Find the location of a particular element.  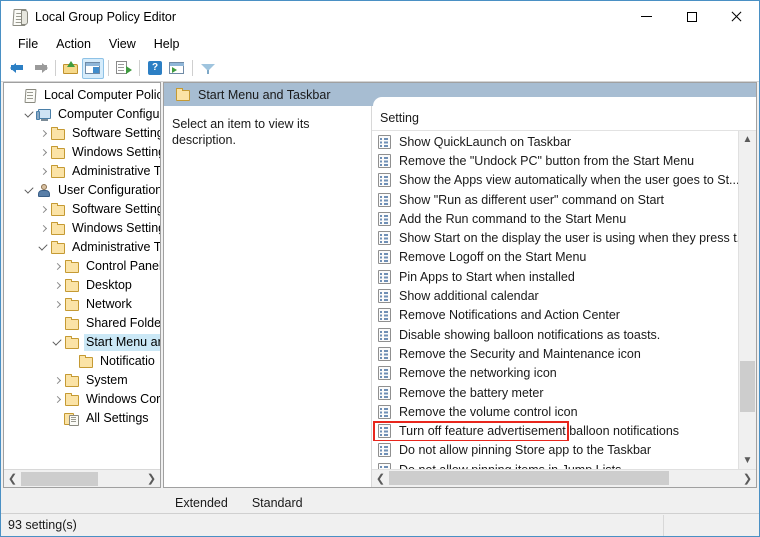

tree-item: Windows Cor is located at coordinates (82, 399).